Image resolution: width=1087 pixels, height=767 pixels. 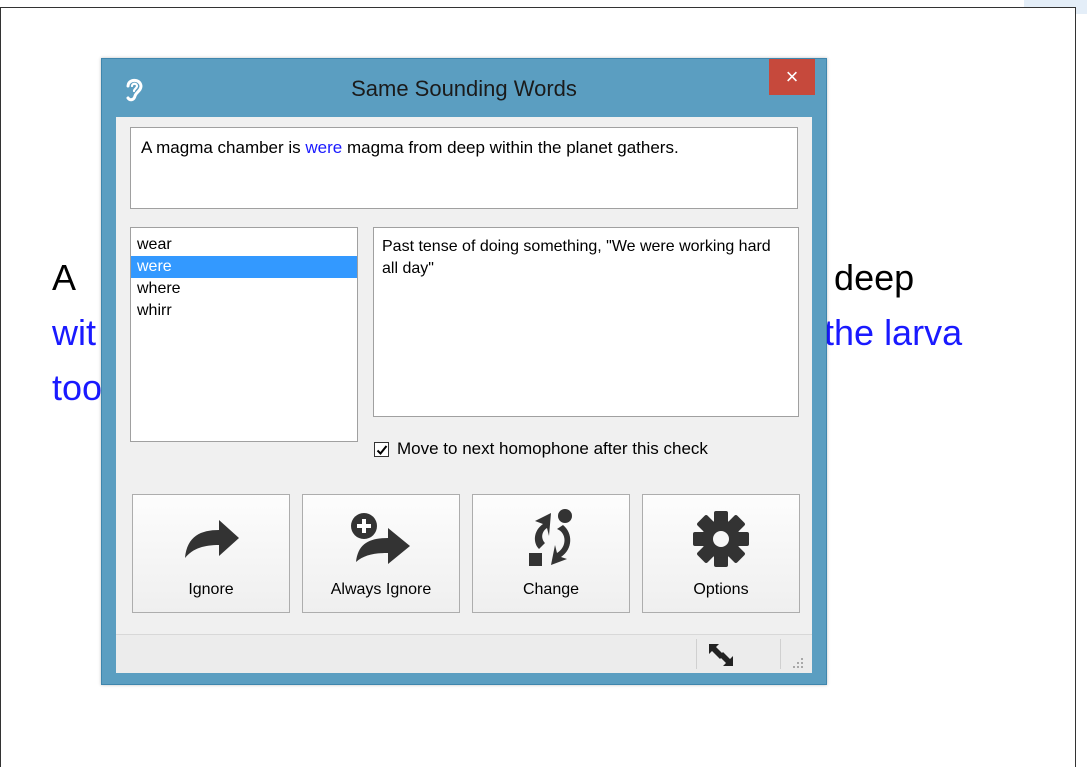 What do you see at coordinates (74, 332) in the screenshot?
I see `document-line-2-start: wit` at bounding box center [74, 332].